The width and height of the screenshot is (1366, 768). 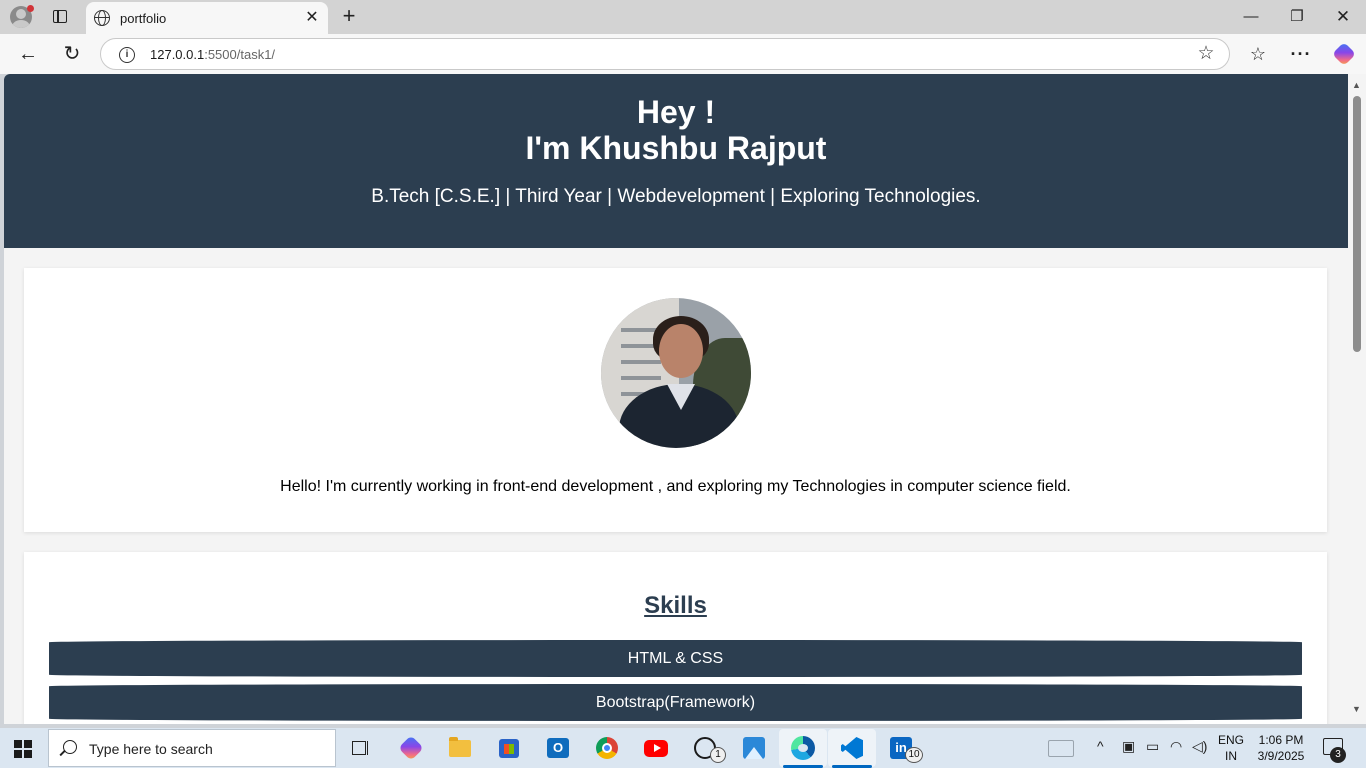 I want to click on reload-button: ↻, so click(x=72, y=54).